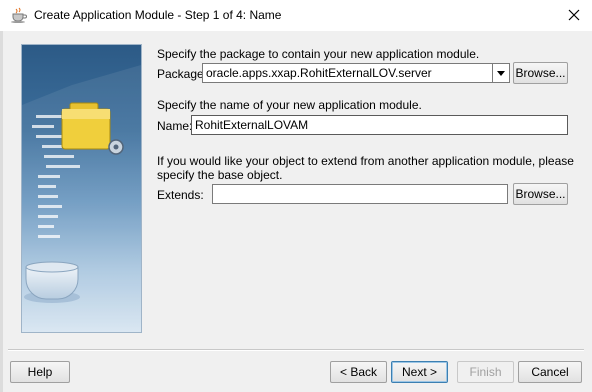 The image size is (592, 392). What do you see at coordinates (360, 194) in the screenshot?
I see `extends-field` at bounding box center [360, 194].